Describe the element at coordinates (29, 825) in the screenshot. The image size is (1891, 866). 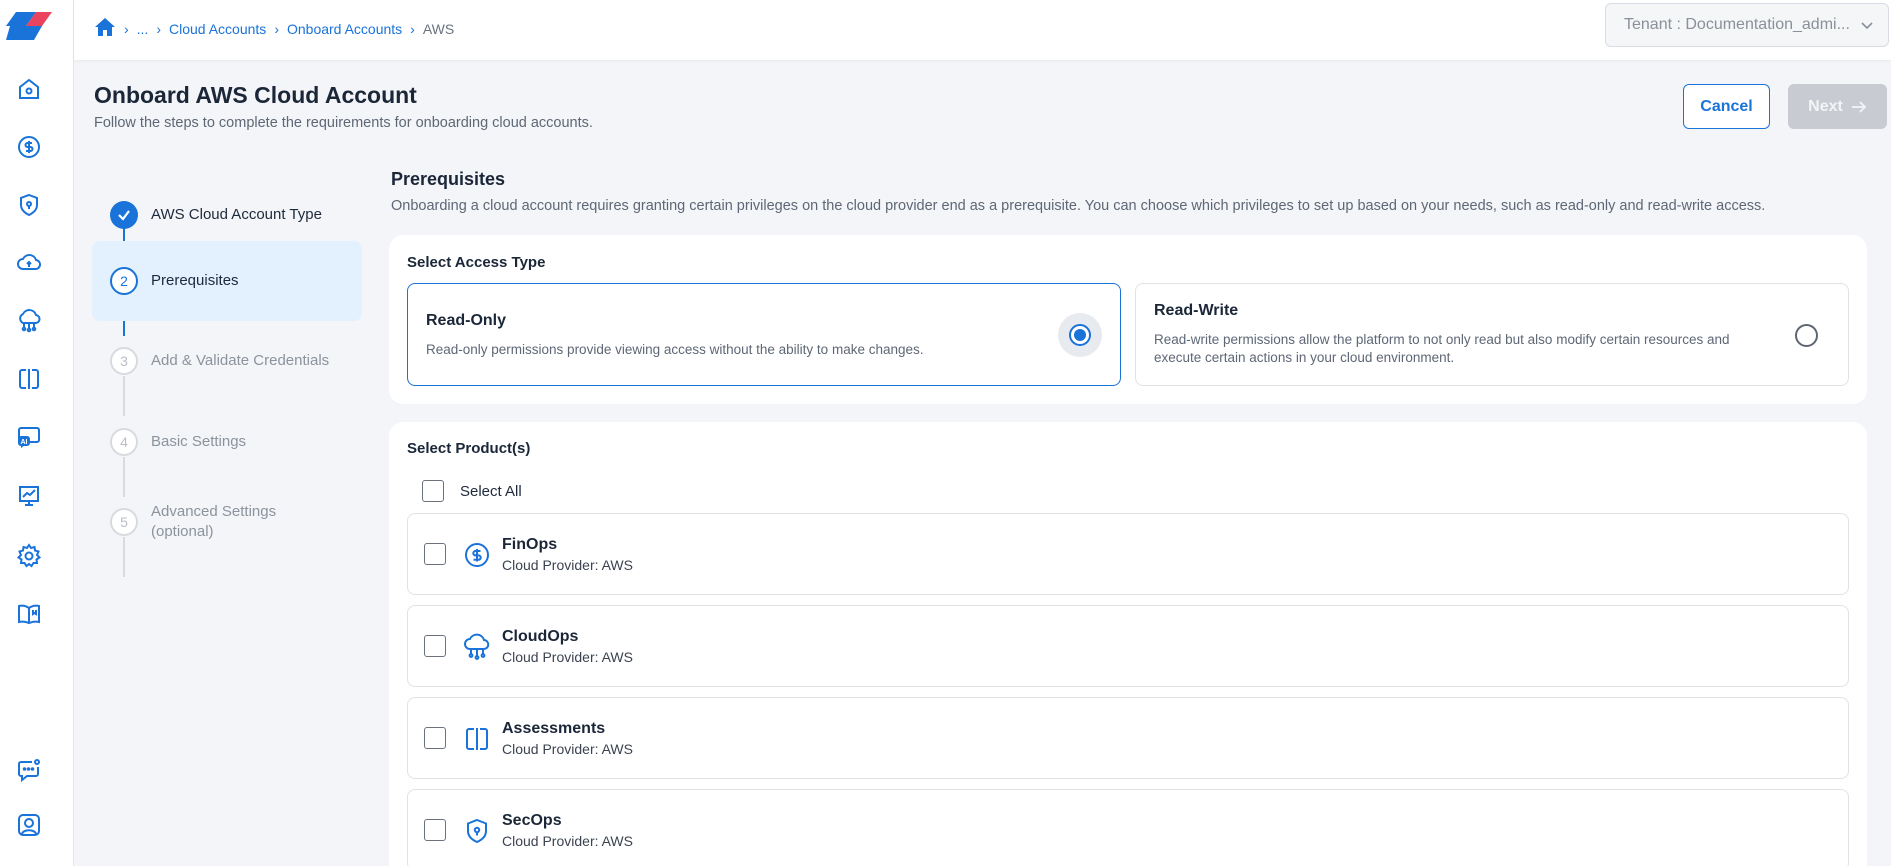
I see `user-profile-icon` at that location.